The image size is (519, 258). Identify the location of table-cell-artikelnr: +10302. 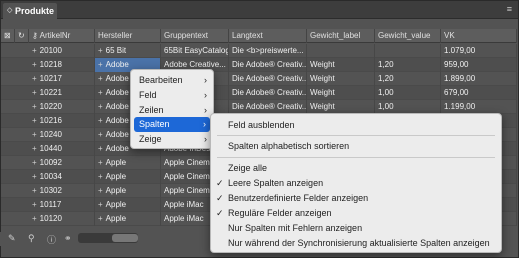
(62, 191).